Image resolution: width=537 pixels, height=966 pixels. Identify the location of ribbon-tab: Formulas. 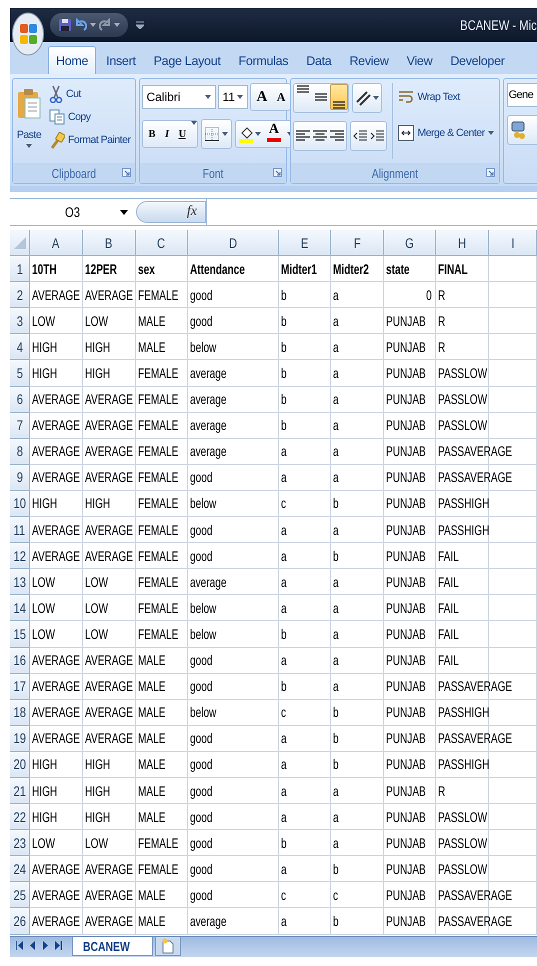
(263, 60).